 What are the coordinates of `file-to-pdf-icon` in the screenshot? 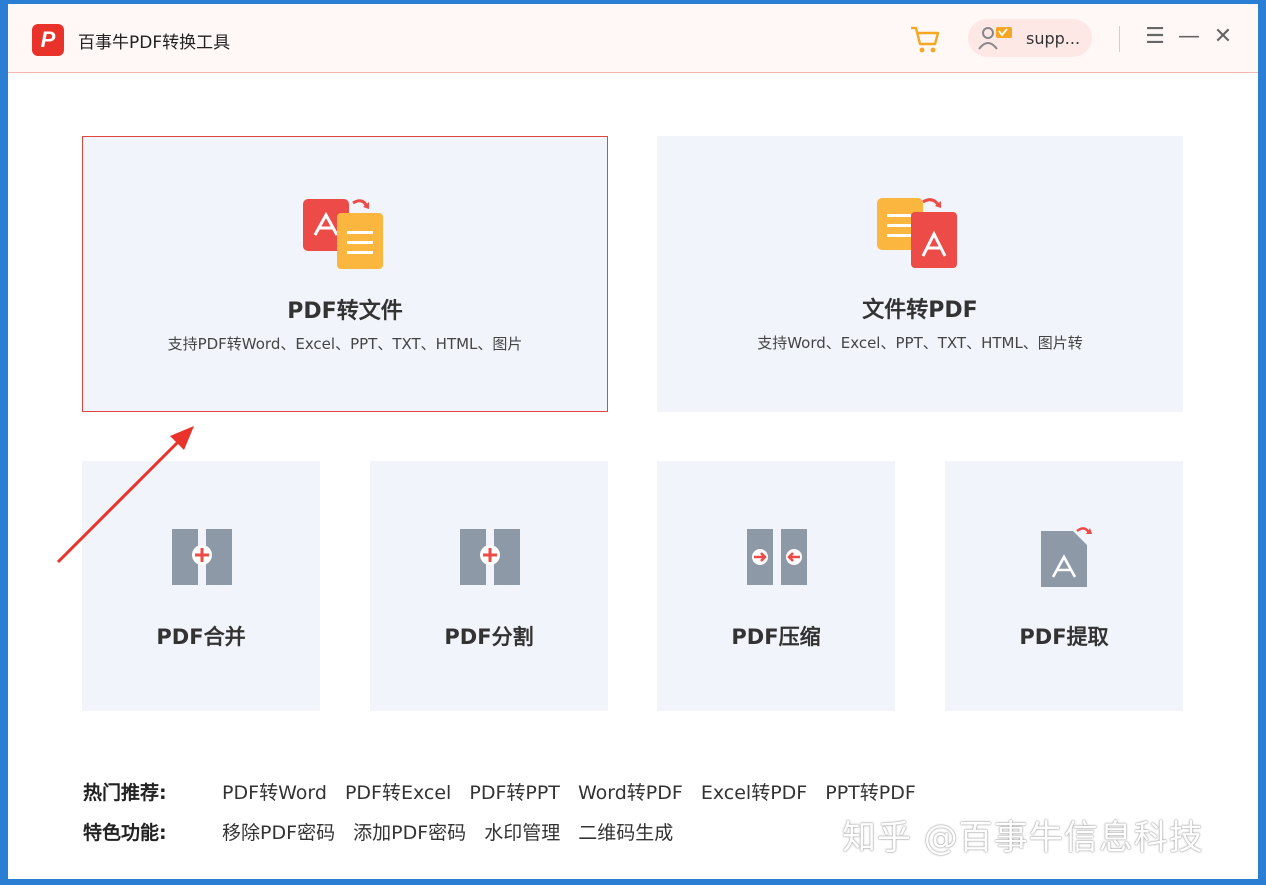 It's located at (917, 233).